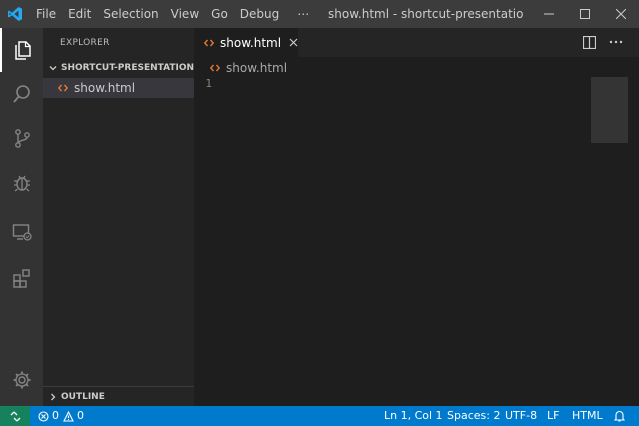 The image size is (639, 426). What do you see at coordinates (15, 14) in the screenshot?
I see `vscode-logo-icon` at bounding box center [15, 14].